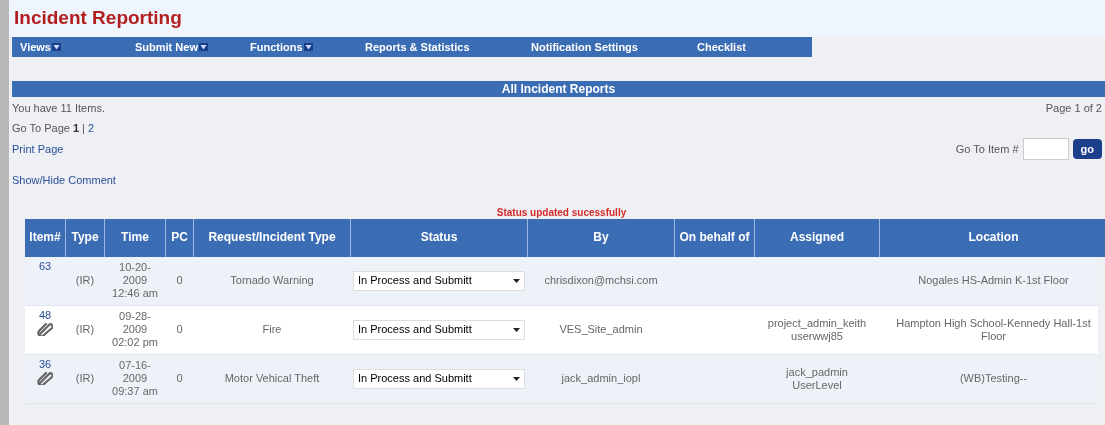 This screenshot has width=1105, height=425. Describe the element at coordinates (729, 47) in the screenshot. I see `menu-item: Checklist` at that location.